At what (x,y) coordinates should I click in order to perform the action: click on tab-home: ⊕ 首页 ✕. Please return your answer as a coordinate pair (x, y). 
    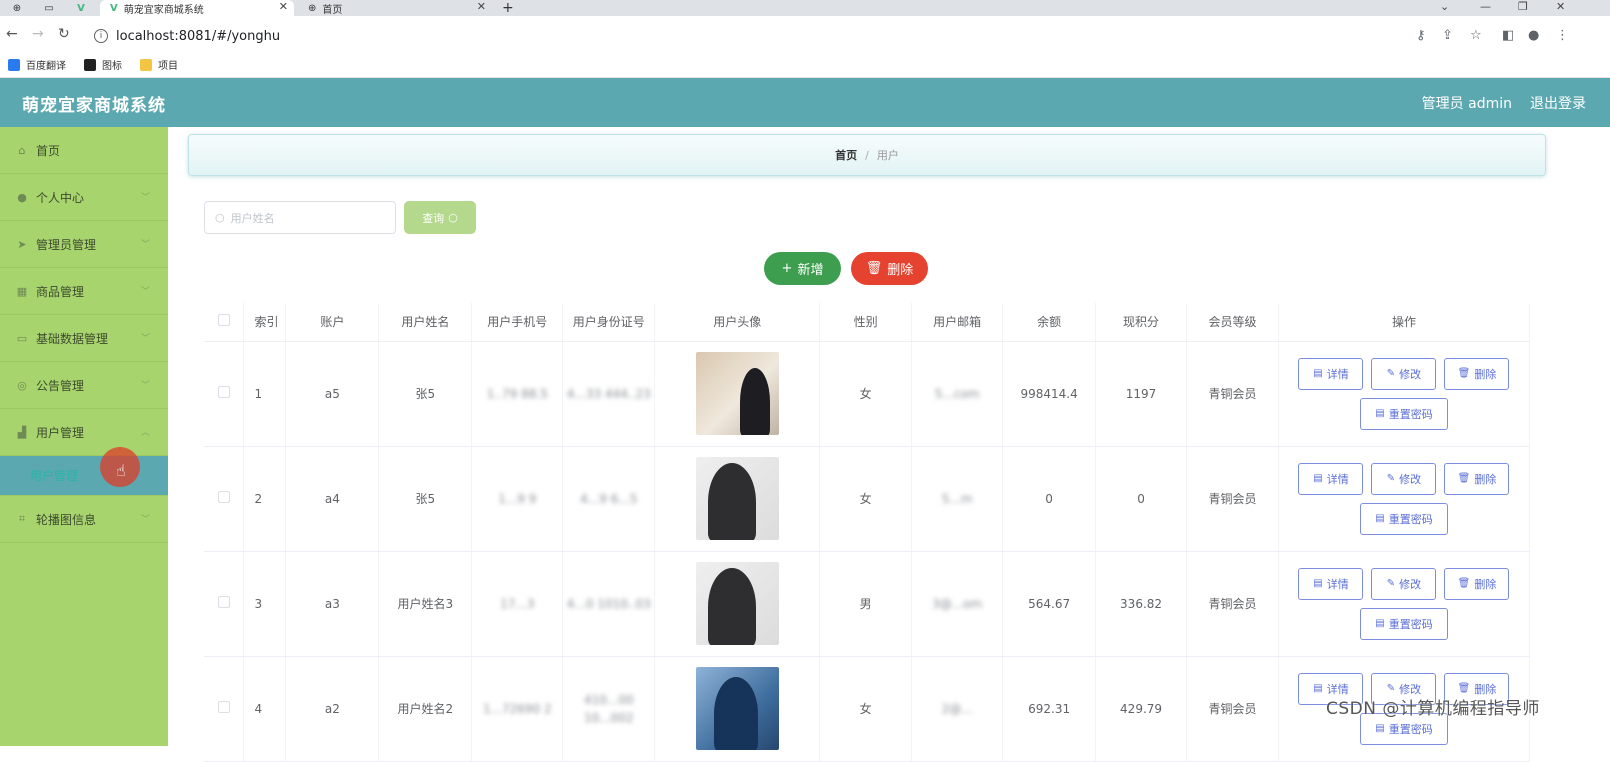
    Looking at the image, I should click on (395, 8).